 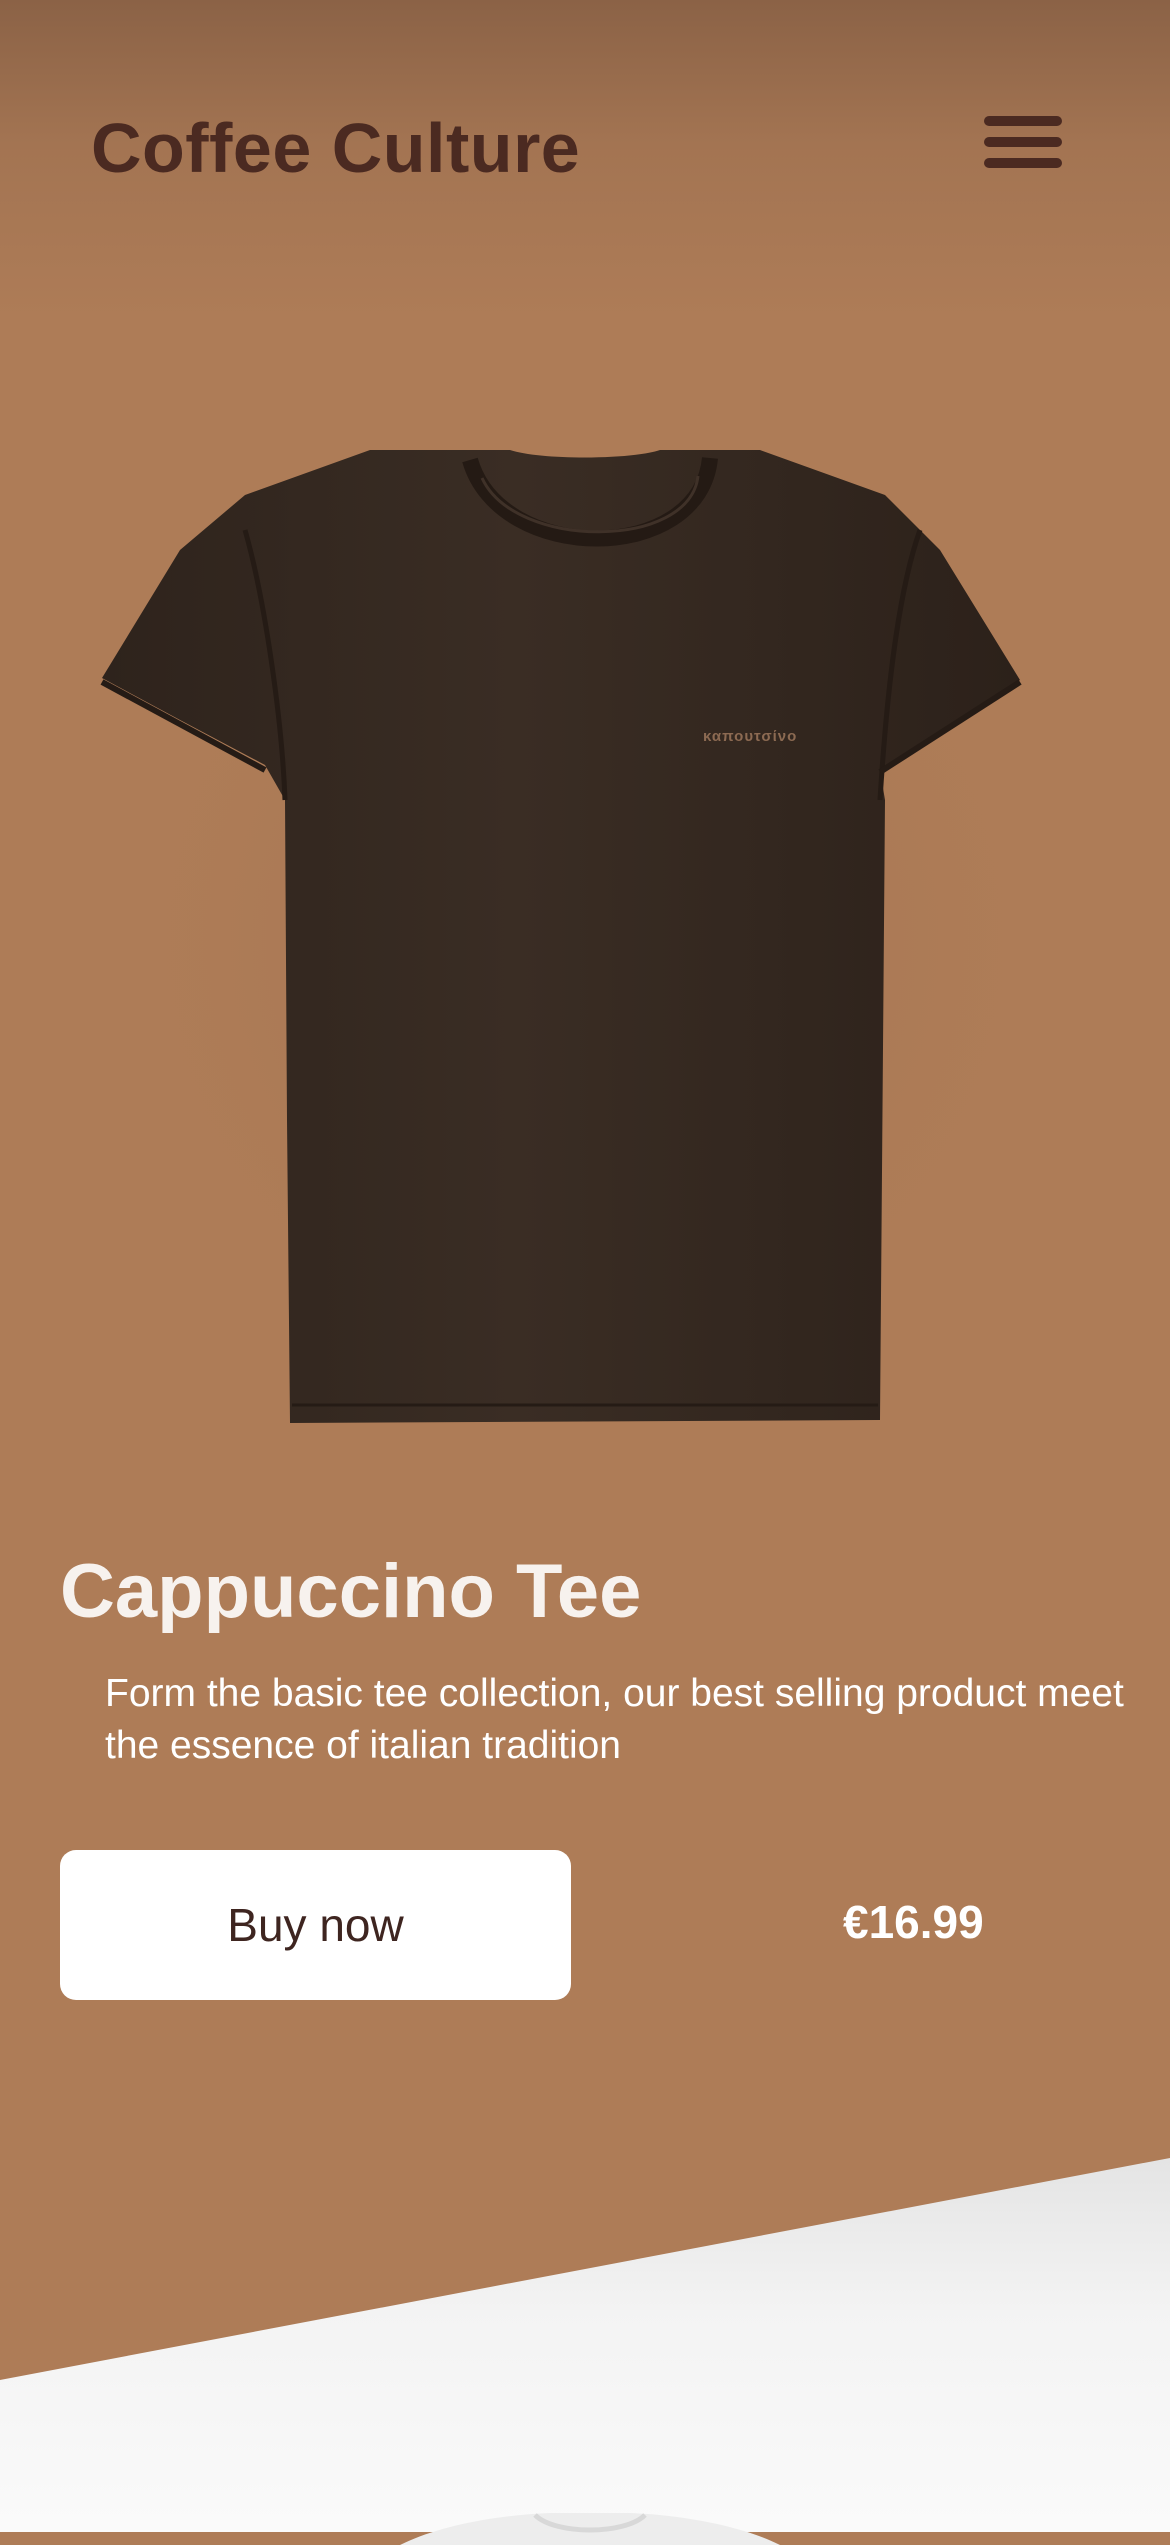 I want to click on menu-bar-middle, so click(x=1023, y=142).